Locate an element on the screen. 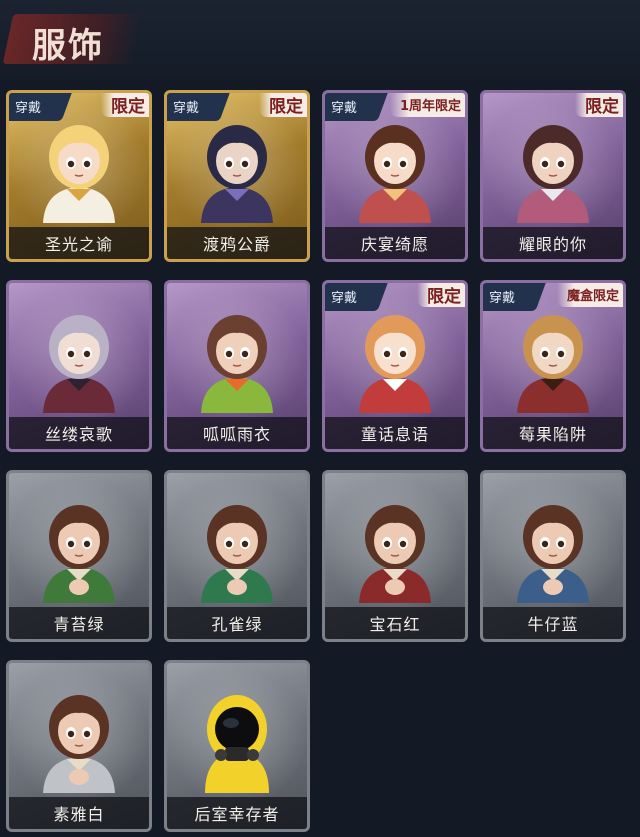 Image resolution: width=640 pixels, height=837 pixels. outfit-card: 限定耀眼的你 is located at coordinates (553, 176).